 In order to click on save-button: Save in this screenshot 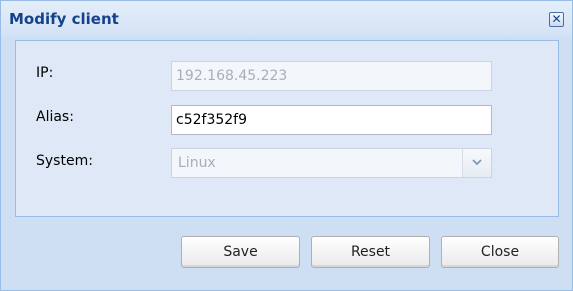, I will do `click(240, 252)`.